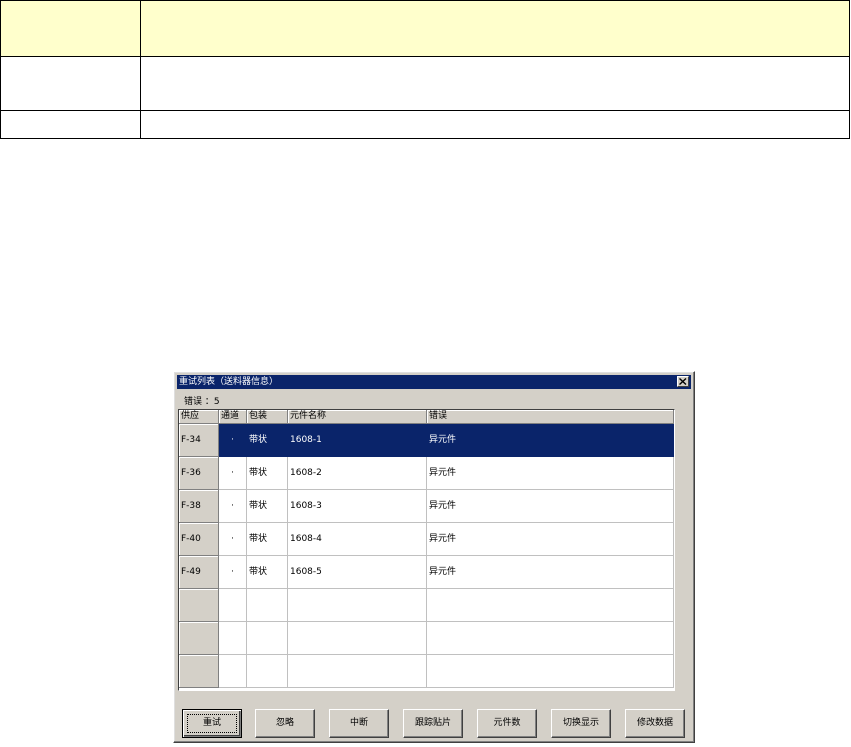  What do you see at coordinates (199, 473) in the screenshot?
I see `row-header-cell: F-36` at bounding box center [199, 473].